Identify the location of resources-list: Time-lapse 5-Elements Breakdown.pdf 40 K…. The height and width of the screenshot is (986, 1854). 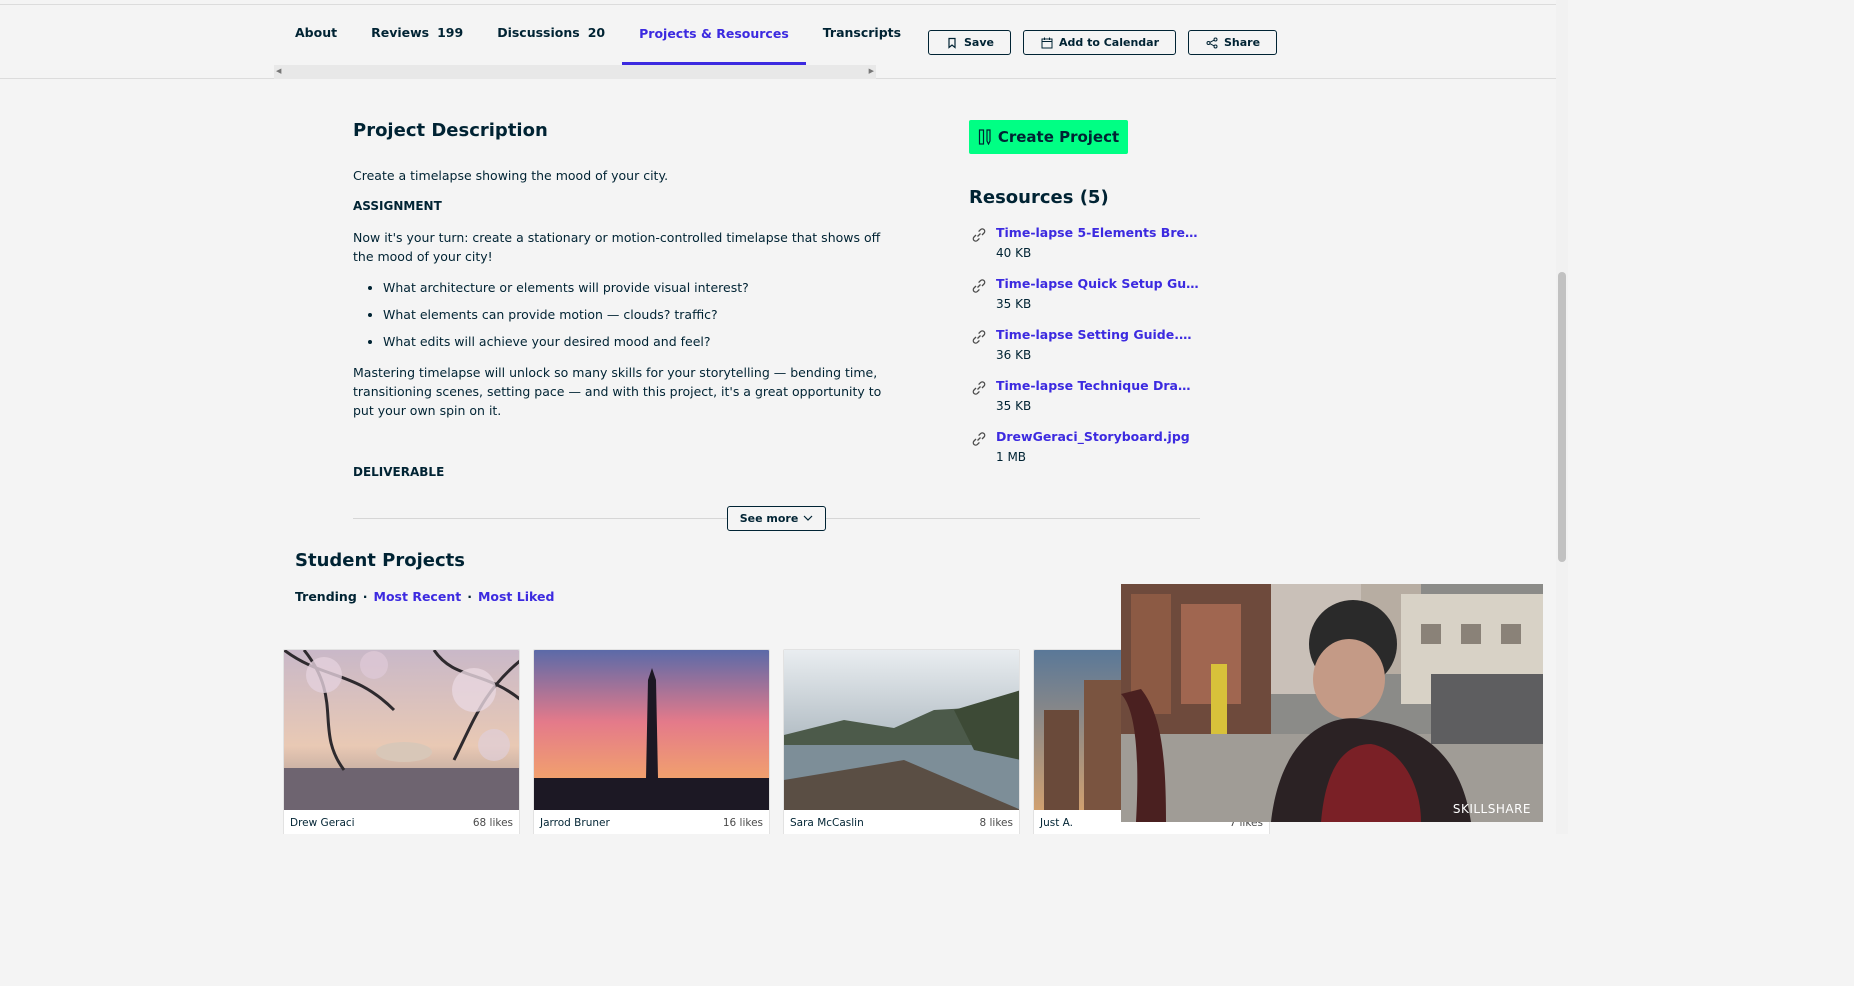
(1086, 351).